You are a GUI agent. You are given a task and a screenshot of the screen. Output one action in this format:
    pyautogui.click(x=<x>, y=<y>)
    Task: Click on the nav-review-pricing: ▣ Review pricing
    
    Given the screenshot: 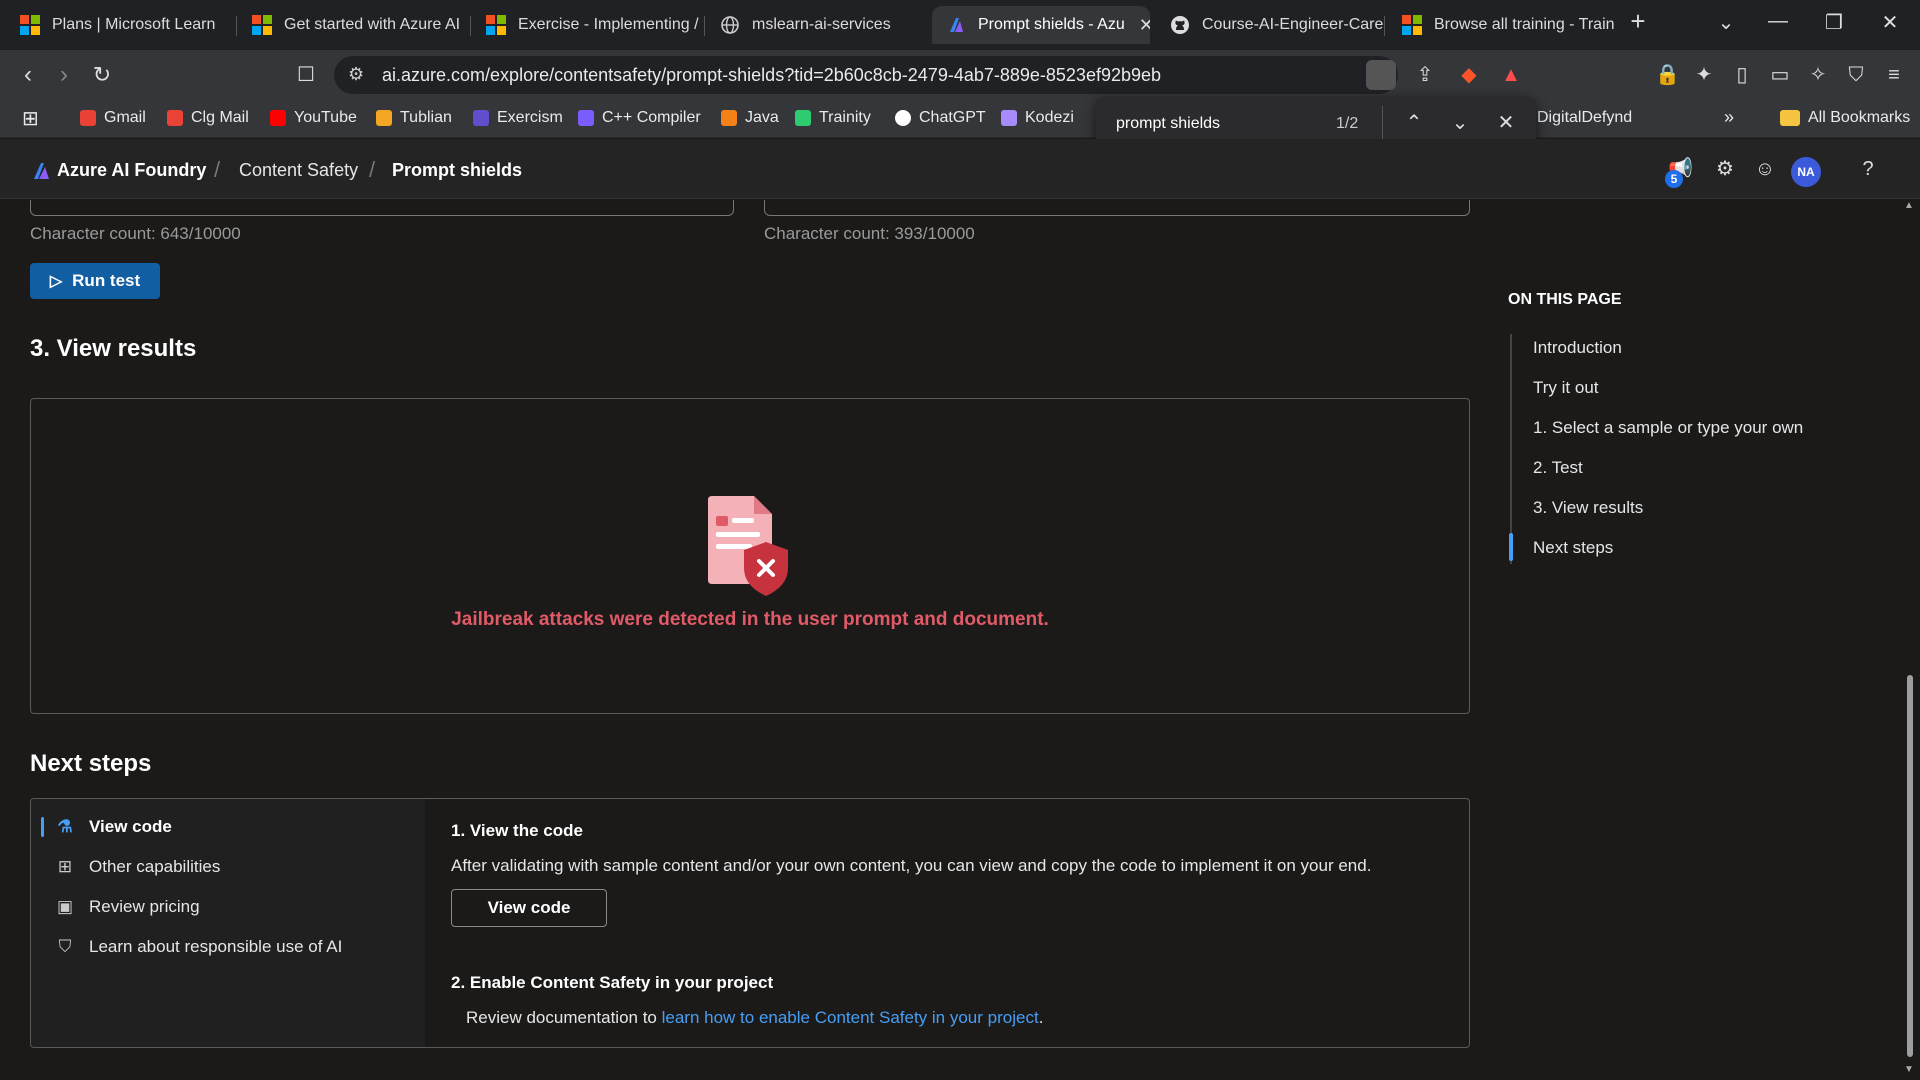 What is the action you would take?
    pyautogui.click(x=127, y=907)
    